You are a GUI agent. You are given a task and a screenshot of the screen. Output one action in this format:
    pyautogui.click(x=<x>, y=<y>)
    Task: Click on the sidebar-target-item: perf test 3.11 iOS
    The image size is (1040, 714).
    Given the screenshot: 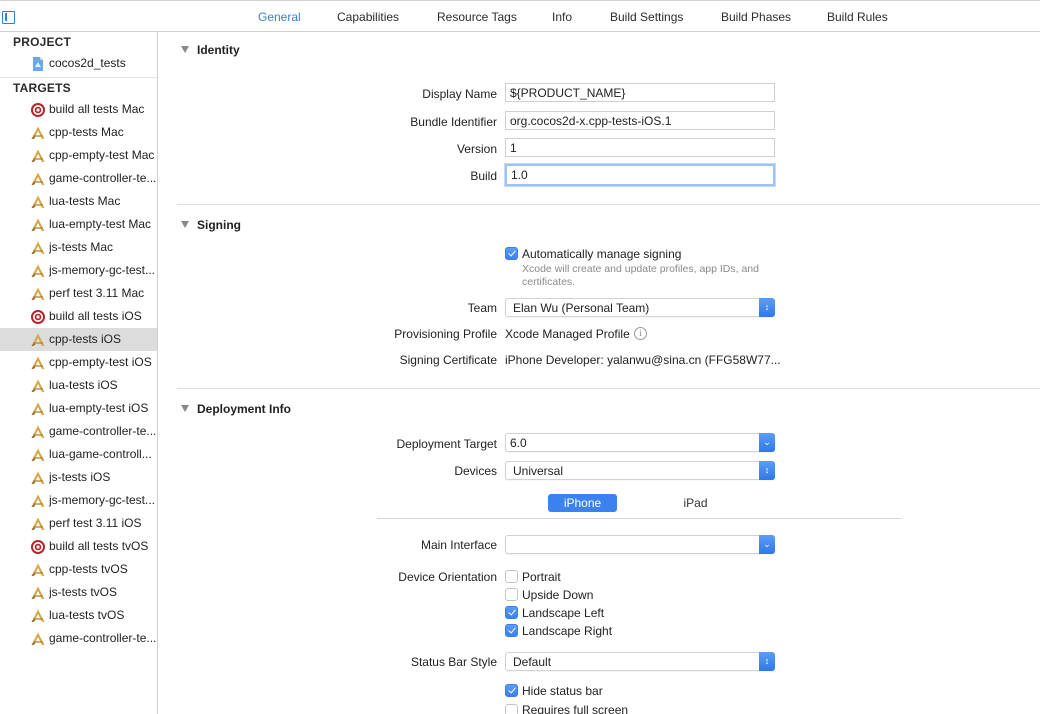 What is the action you would take?
    pyautogui.click(x=78, y=523)
    